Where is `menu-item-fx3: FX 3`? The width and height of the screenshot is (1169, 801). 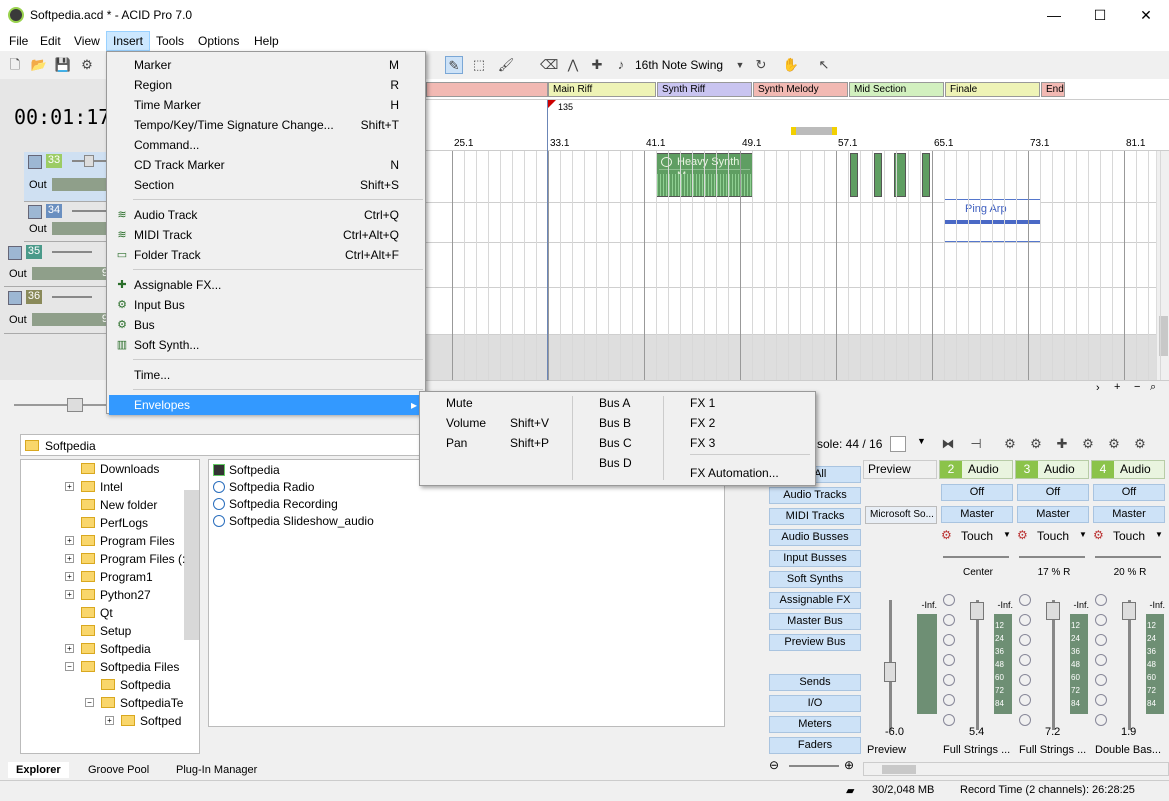
menu-item-fx3: FX 3 is located at coordinates (702, 443).